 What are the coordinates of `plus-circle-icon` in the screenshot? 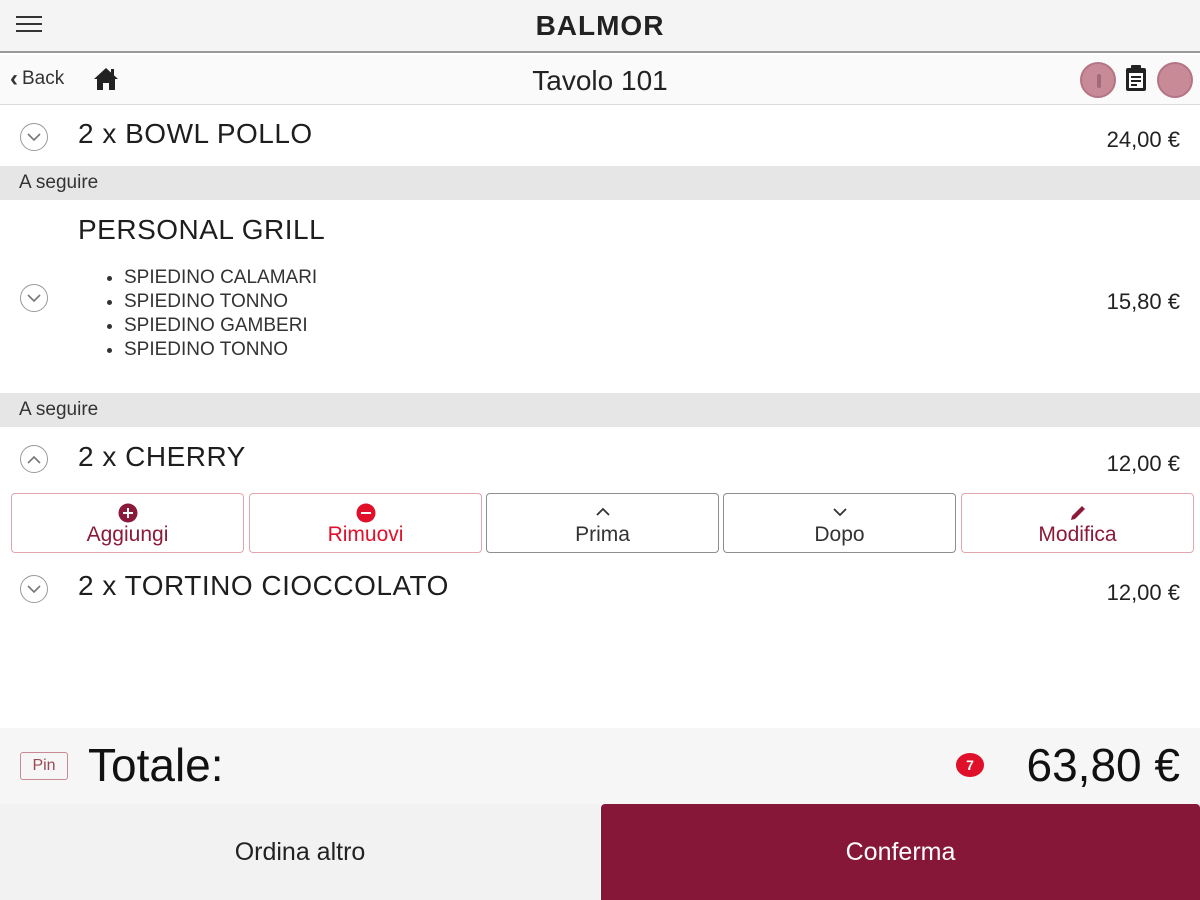 It's located at (127, 513).